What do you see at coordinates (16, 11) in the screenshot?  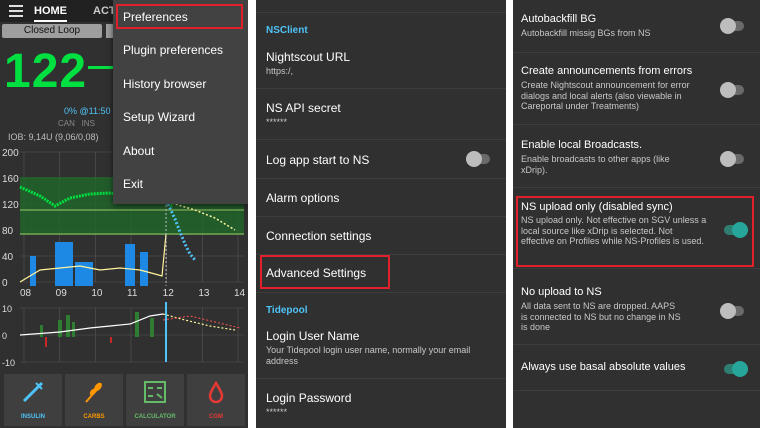 I see `hamburger-menu-icon` at bounding box center [16, 11].